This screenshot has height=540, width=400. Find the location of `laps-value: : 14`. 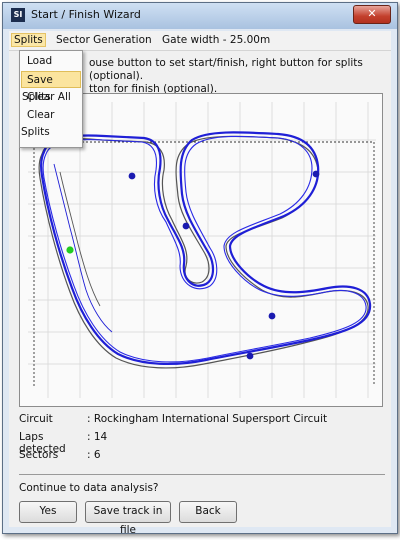

laps-value: : 14 is located at coordinates (97, 437).